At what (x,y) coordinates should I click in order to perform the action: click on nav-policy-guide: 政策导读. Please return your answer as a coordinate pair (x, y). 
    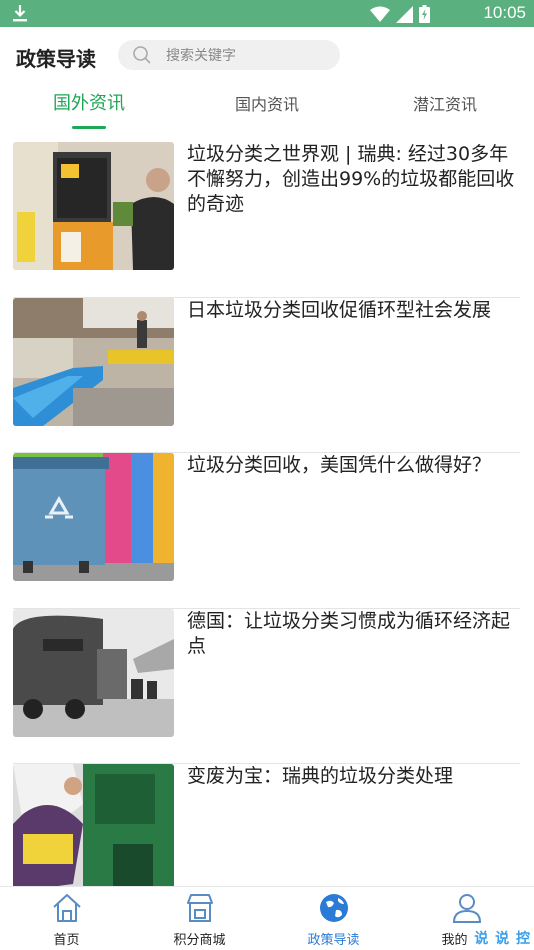
    Looking at the image, I should click on (333, 918).